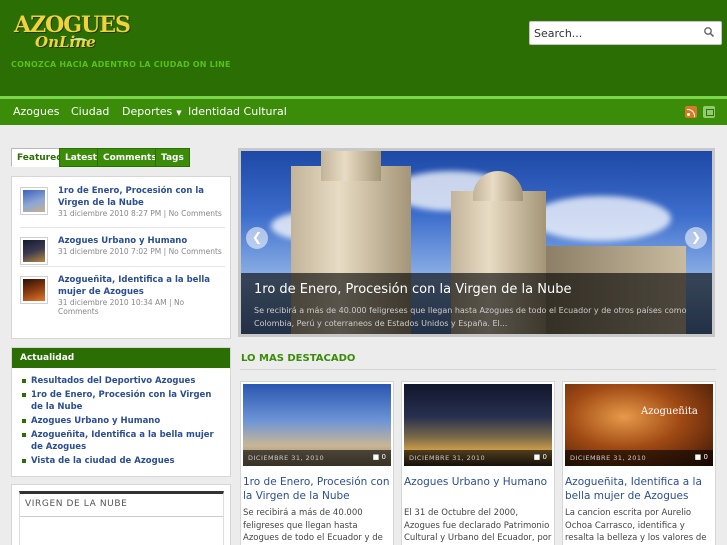  I want to click on post-meta: 31 diciembre 2010 8:27 PM | No Comments, so click(140, 213).